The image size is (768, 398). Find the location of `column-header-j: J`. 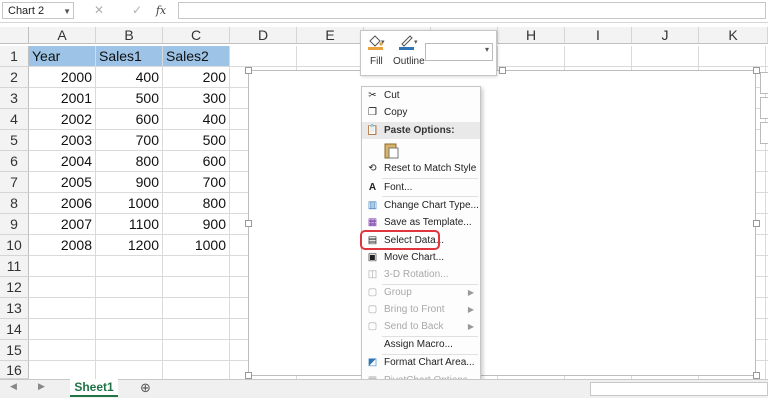

column-header-j: J is located at coordinates (665, 35).